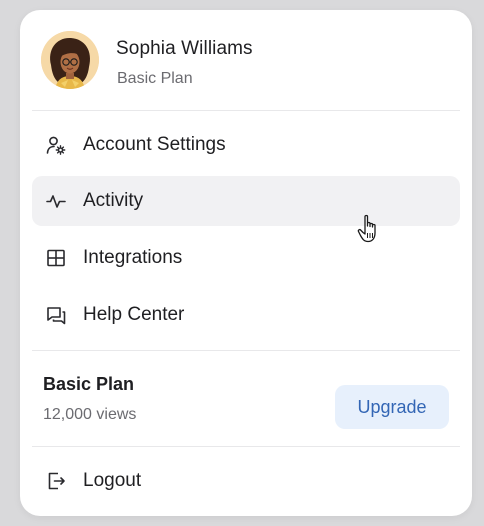  Describe the element at coordinates (246, 481) in the screenshot. I see `menu-item-logout: Logout` at that location.